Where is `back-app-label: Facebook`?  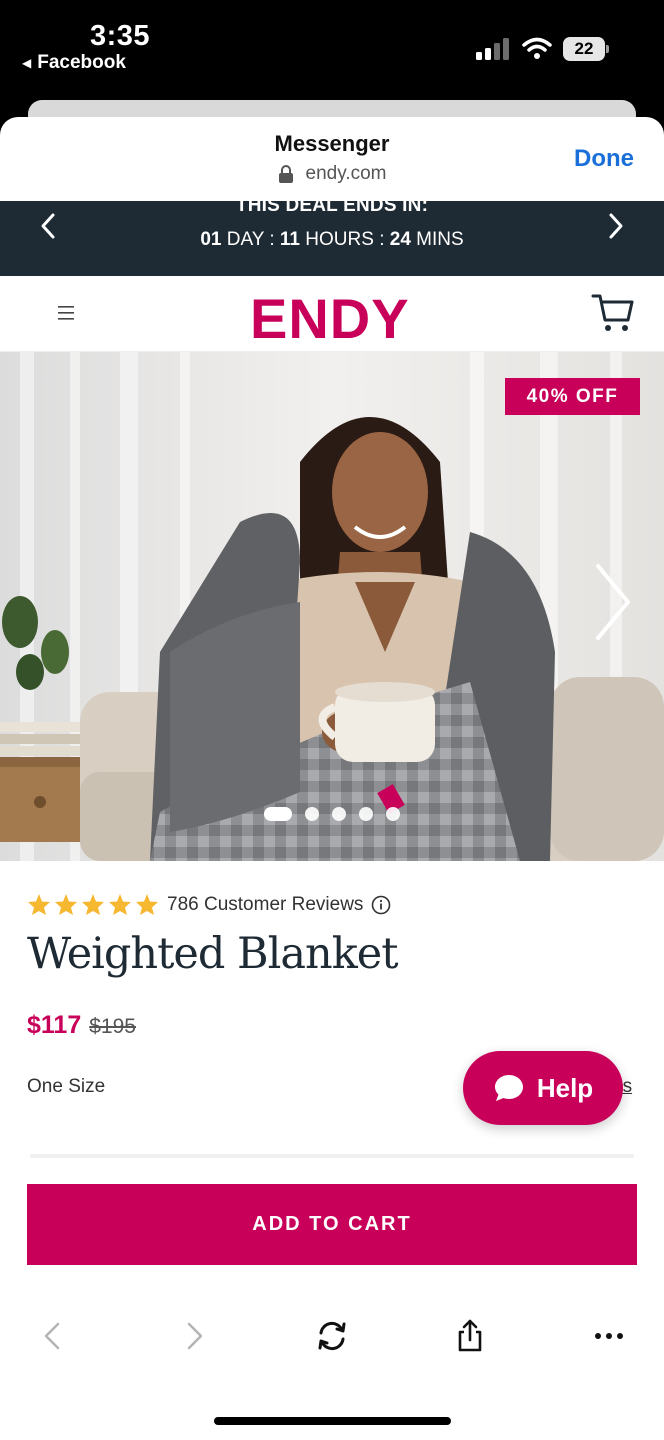 back-app-label: Facebook is located at coordinates (81, 62).